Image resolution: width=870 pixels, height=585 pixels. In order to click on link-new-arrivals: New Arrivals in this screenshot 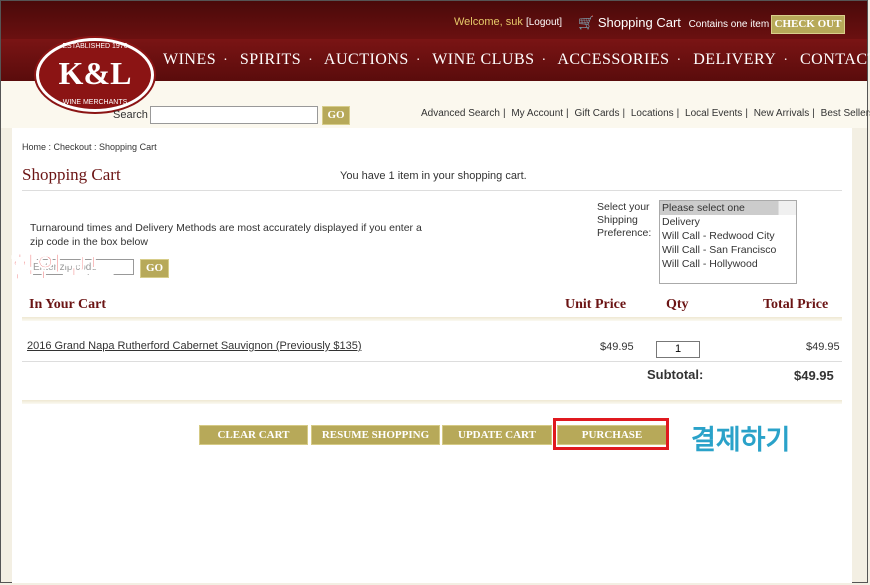, I will do `click(782, 113)`.